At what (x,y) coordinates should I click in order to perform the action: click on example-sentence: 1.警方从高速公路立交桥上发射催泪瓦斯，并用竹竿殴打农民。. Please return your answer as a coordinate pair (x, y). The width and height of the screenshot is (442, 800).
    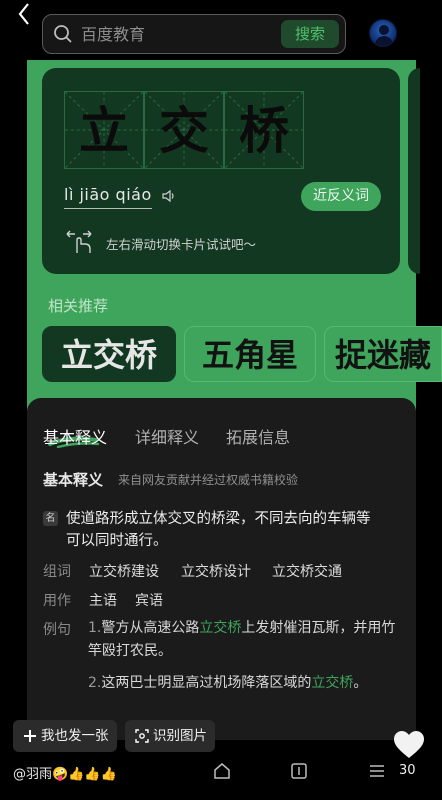
    Looking at the image, I should click on (242, 639).